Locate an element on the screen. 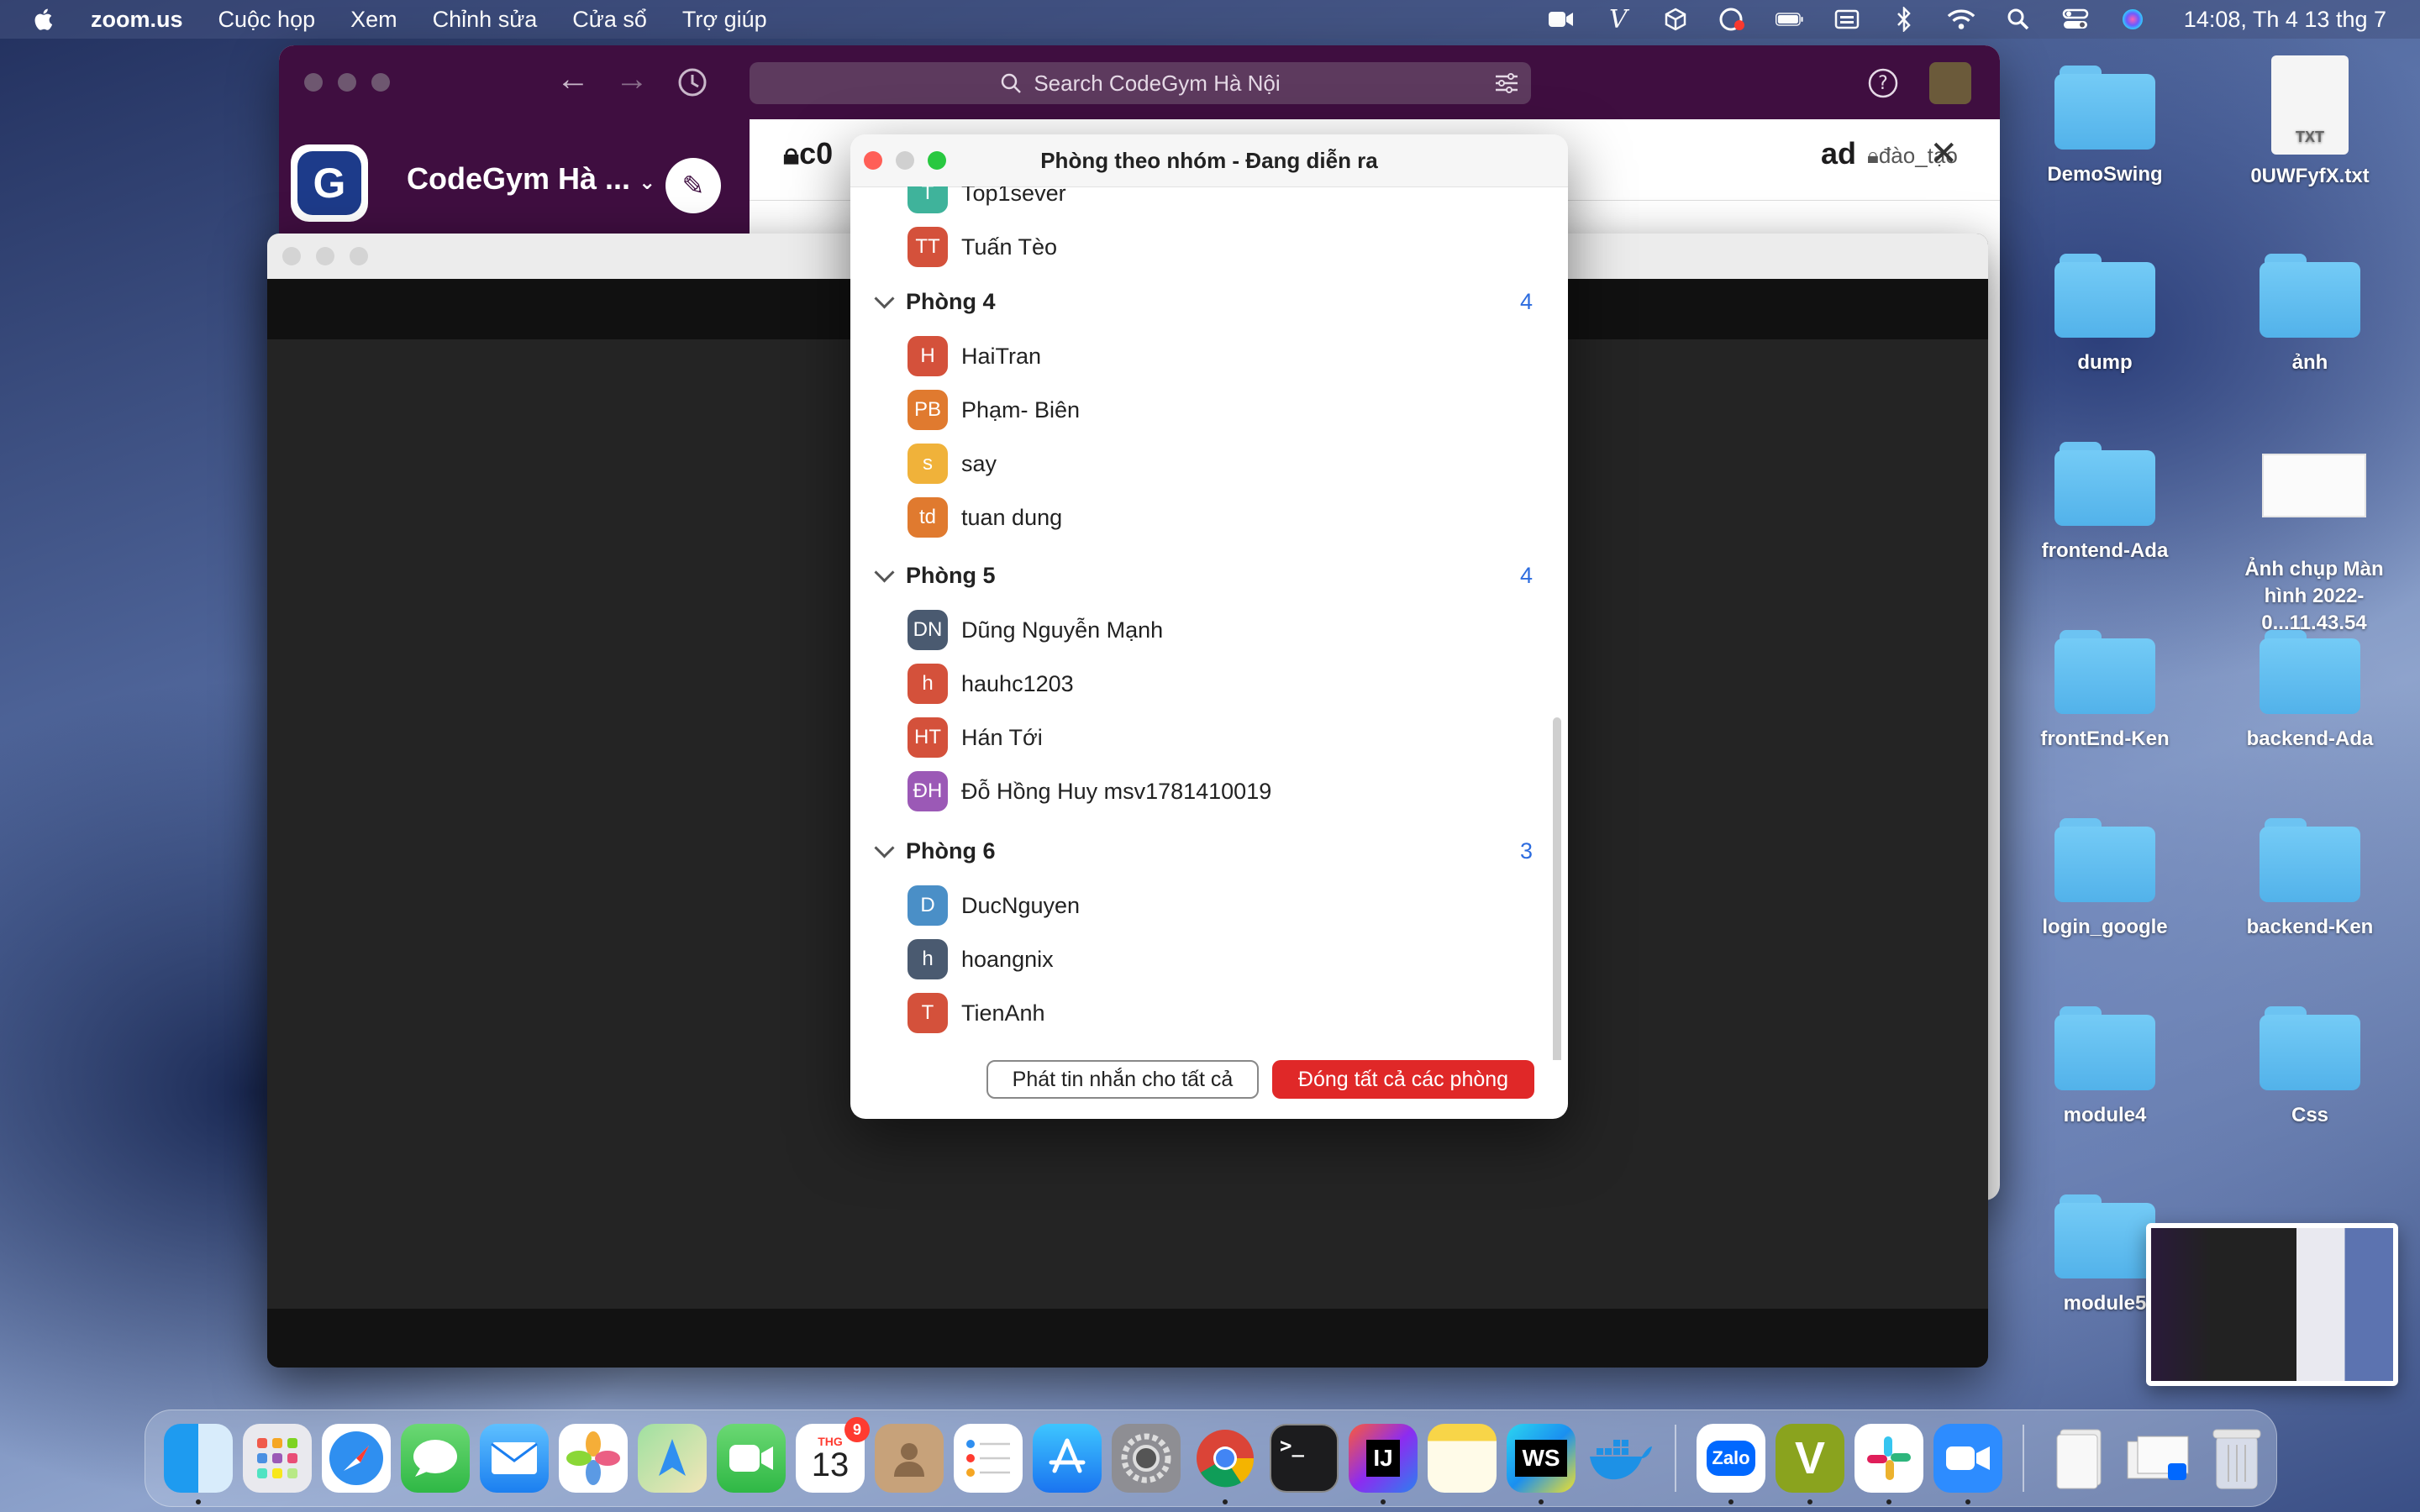  finder-icon is located at coordinates (199, 1464).